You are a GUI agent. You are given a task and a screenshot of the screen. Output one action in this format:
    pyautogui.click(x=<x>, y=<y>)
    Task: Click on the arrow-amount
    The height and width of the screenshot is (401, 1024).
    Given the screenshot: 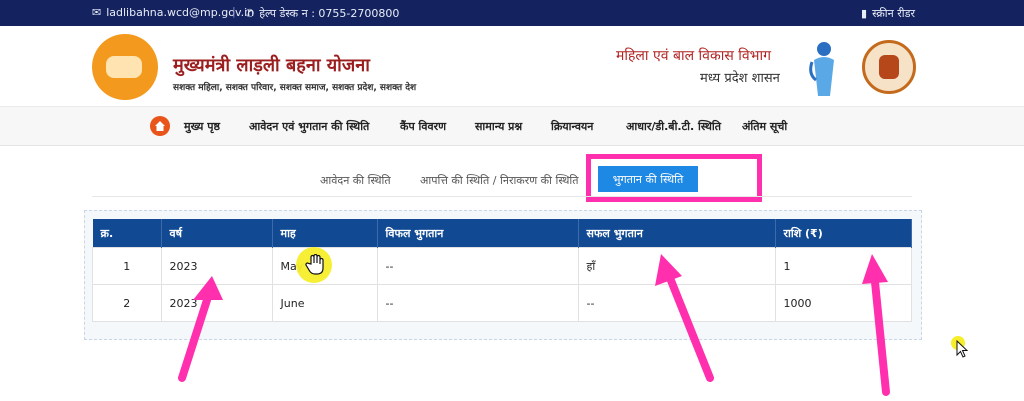 What is the action you would take?
    pyautogui.click(x=880, y=337)
    